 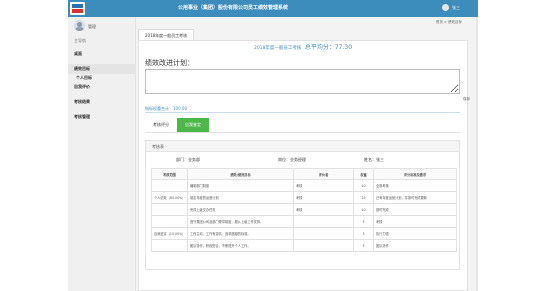 What do you see at coordinates (240, 174) in the screenshot?
I see `column-header: 绩效/绩效目标` at bounding box center [240, 174].